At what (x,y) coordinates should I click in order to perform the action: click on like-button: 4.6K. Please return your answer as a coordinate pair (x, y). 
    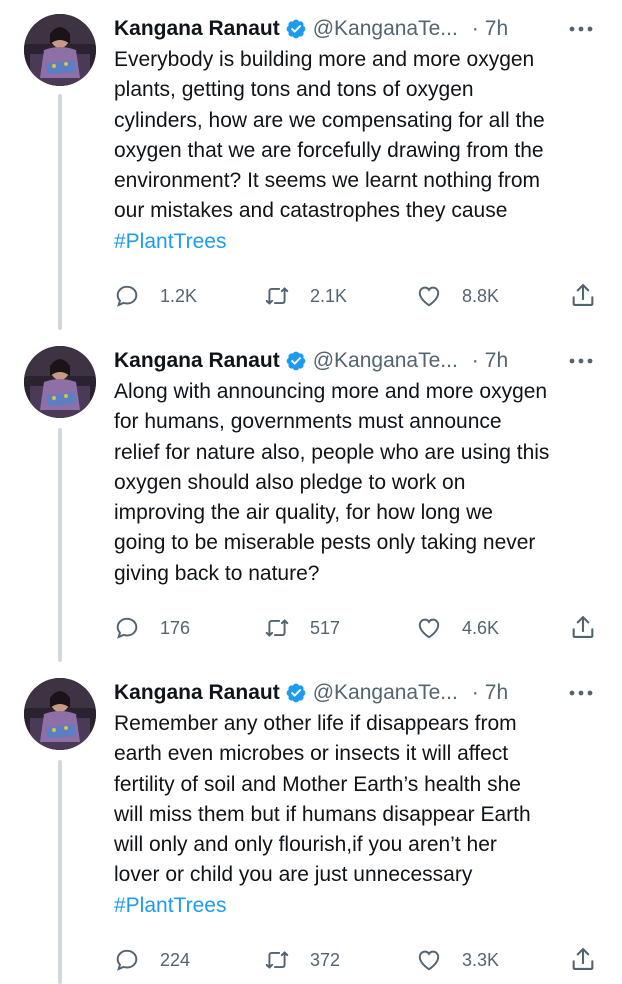
    Looking at the image, I should click on (457, 628).